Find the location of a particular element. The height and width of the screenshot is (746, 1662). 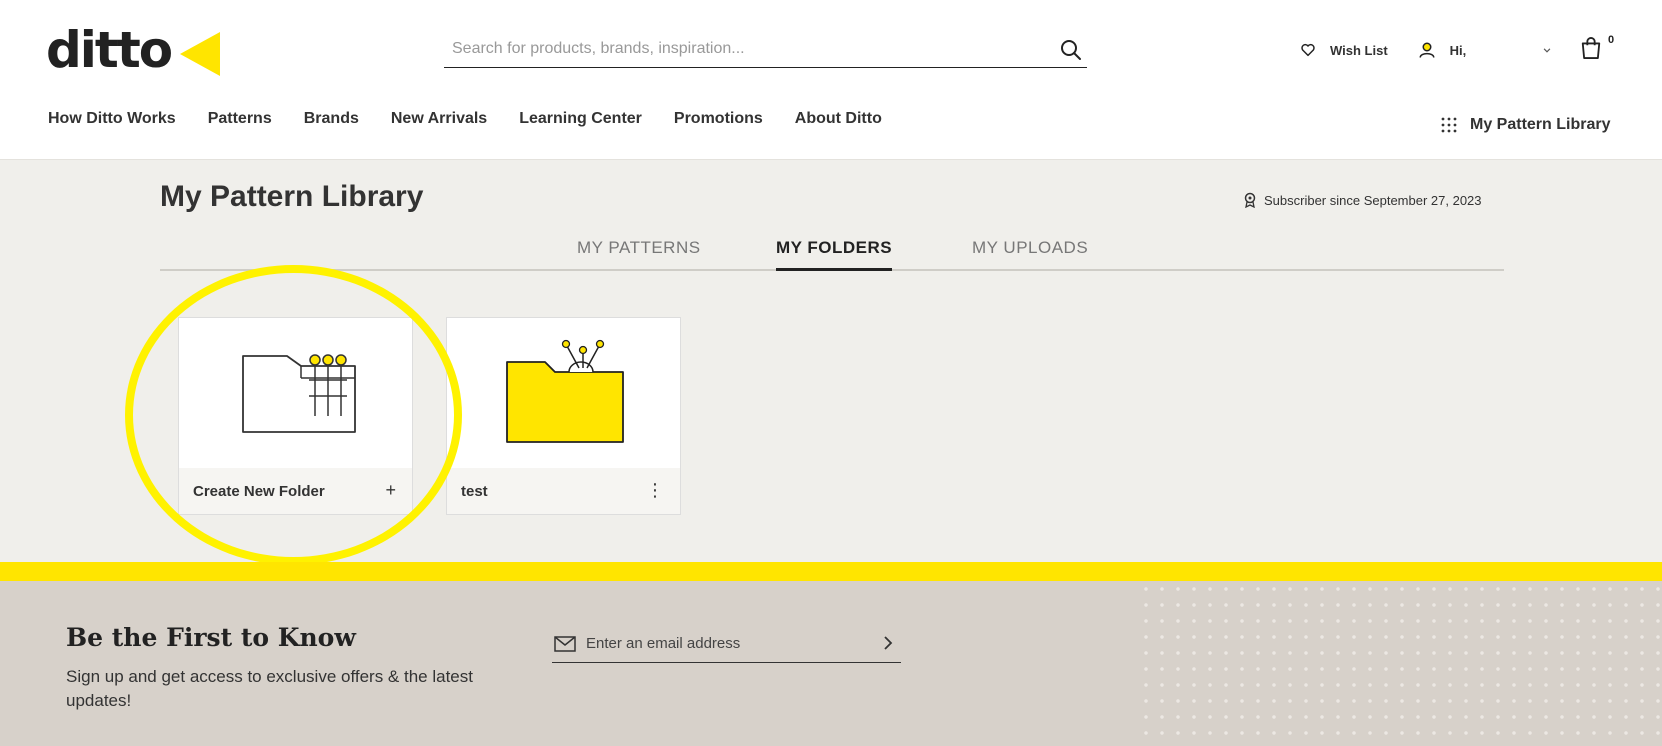

ditto-logo: ditto is located at coordinates (133, 50).